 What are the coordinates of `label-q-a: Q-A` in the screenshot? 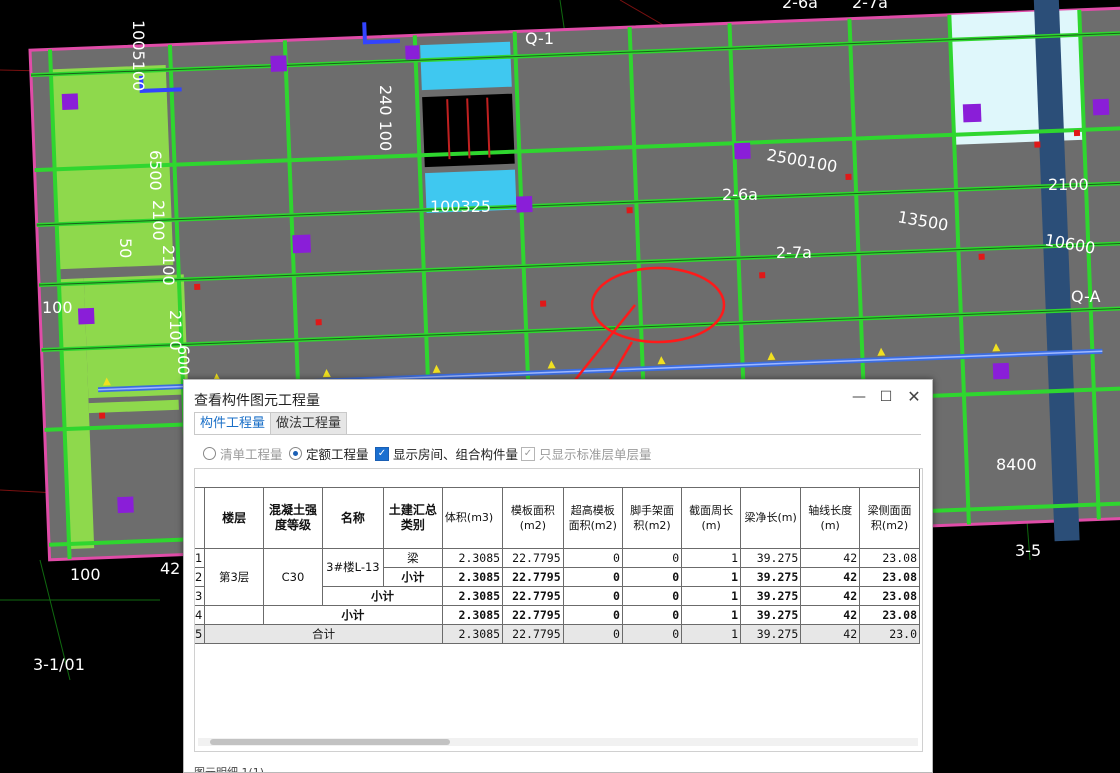 It's located at (1085, 296).